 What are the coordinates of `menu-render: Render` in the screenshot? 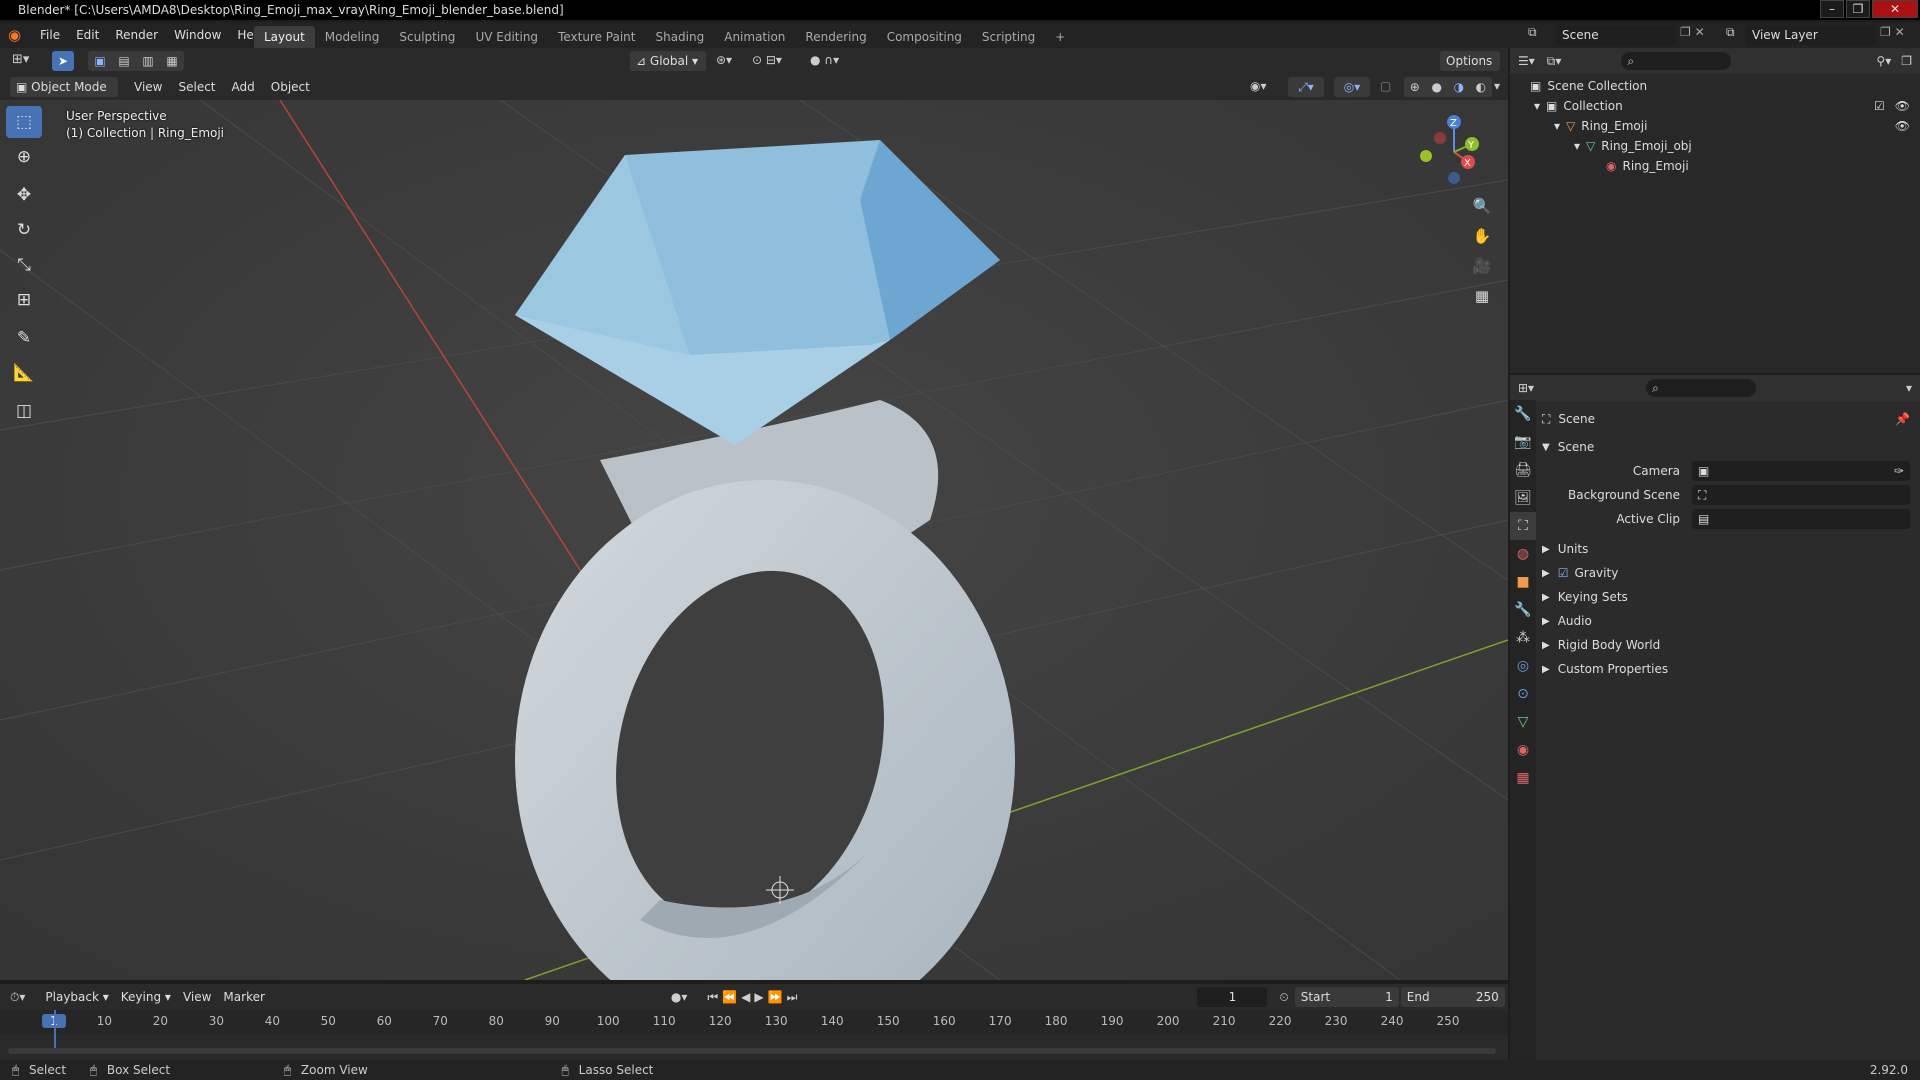 It's located at (136, 35).